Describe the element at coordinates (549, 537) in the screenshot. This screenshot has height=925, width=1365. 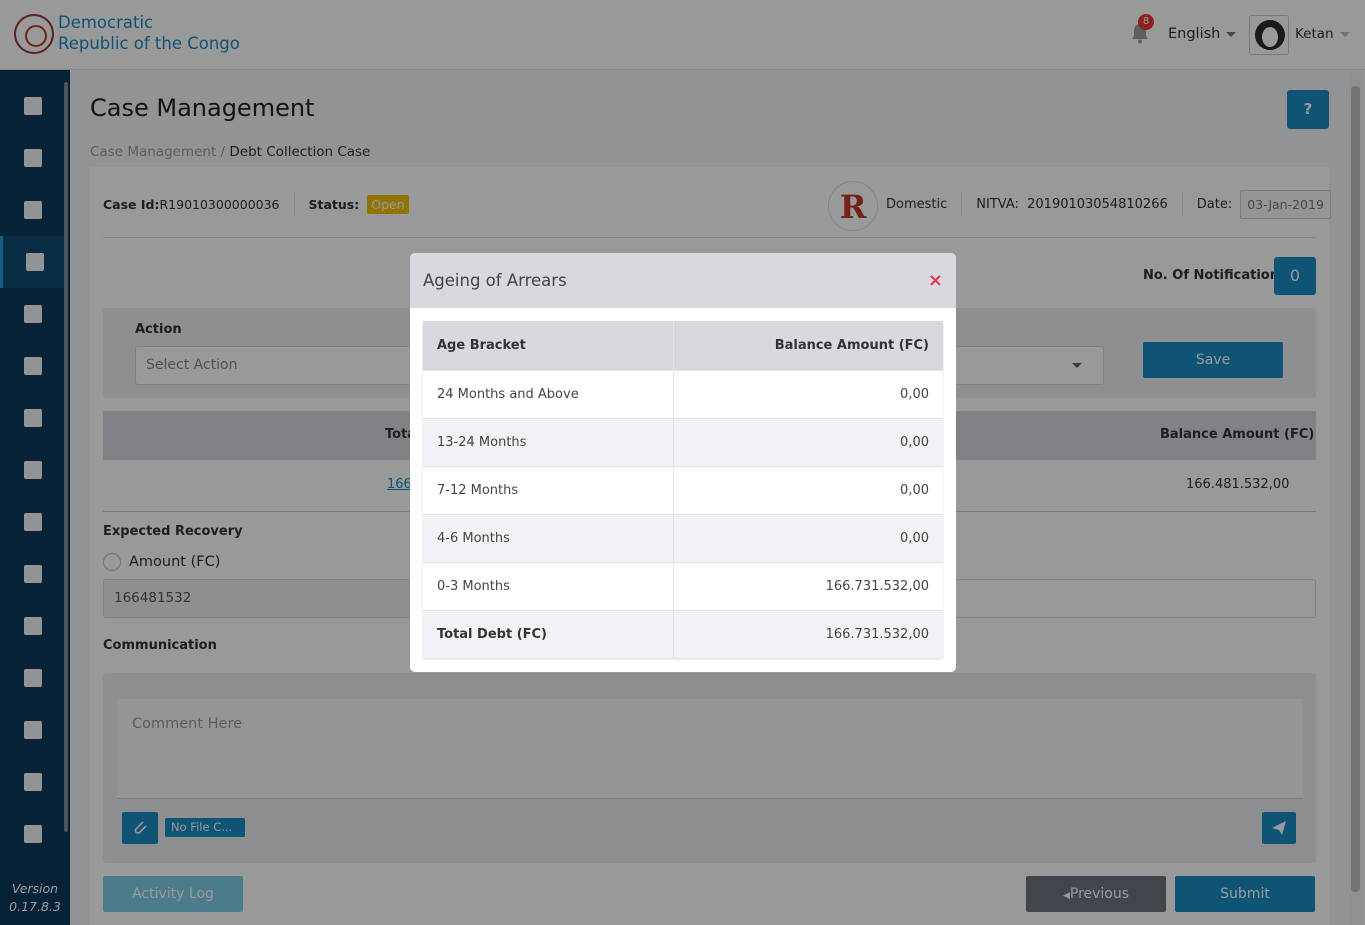
I see `age-bracket-cell: 4-6 Months` at that location.